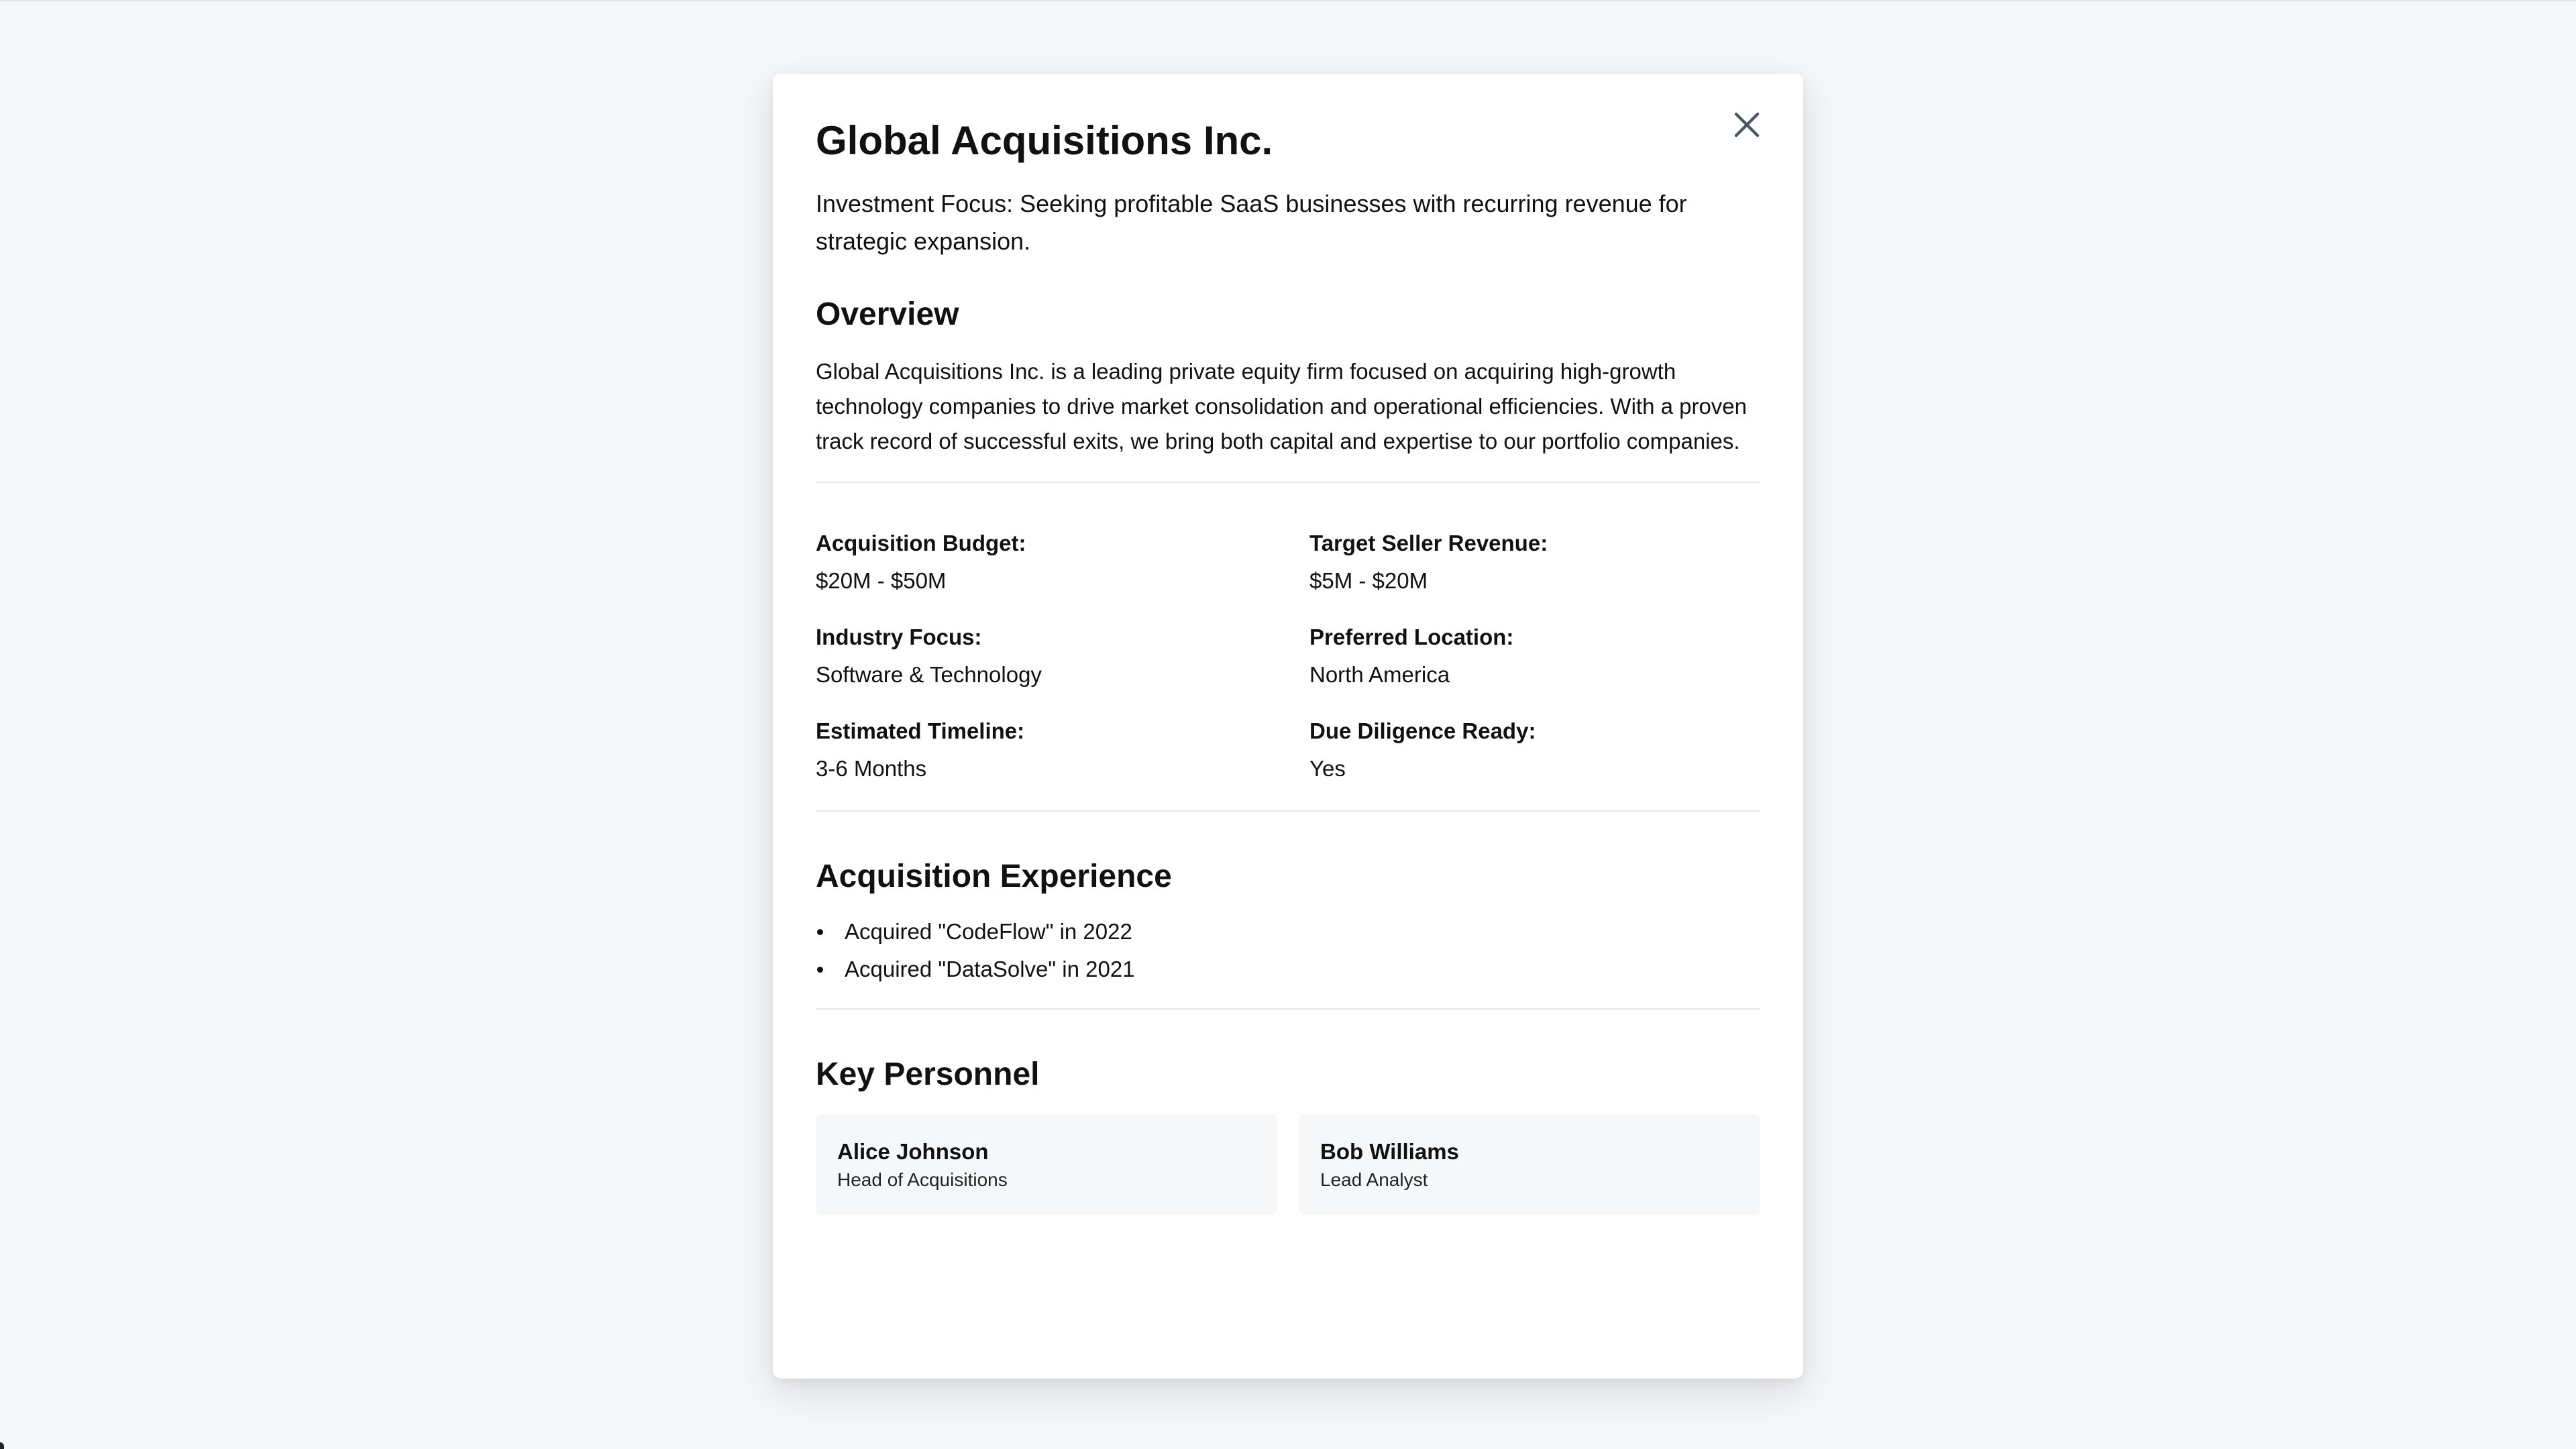 The image size is (2576, 1449). What do you see at coordinates (920, 730) in the screenshot?
I see `detail-label: Estimated Timeline:` at bounding box center [920, 730].